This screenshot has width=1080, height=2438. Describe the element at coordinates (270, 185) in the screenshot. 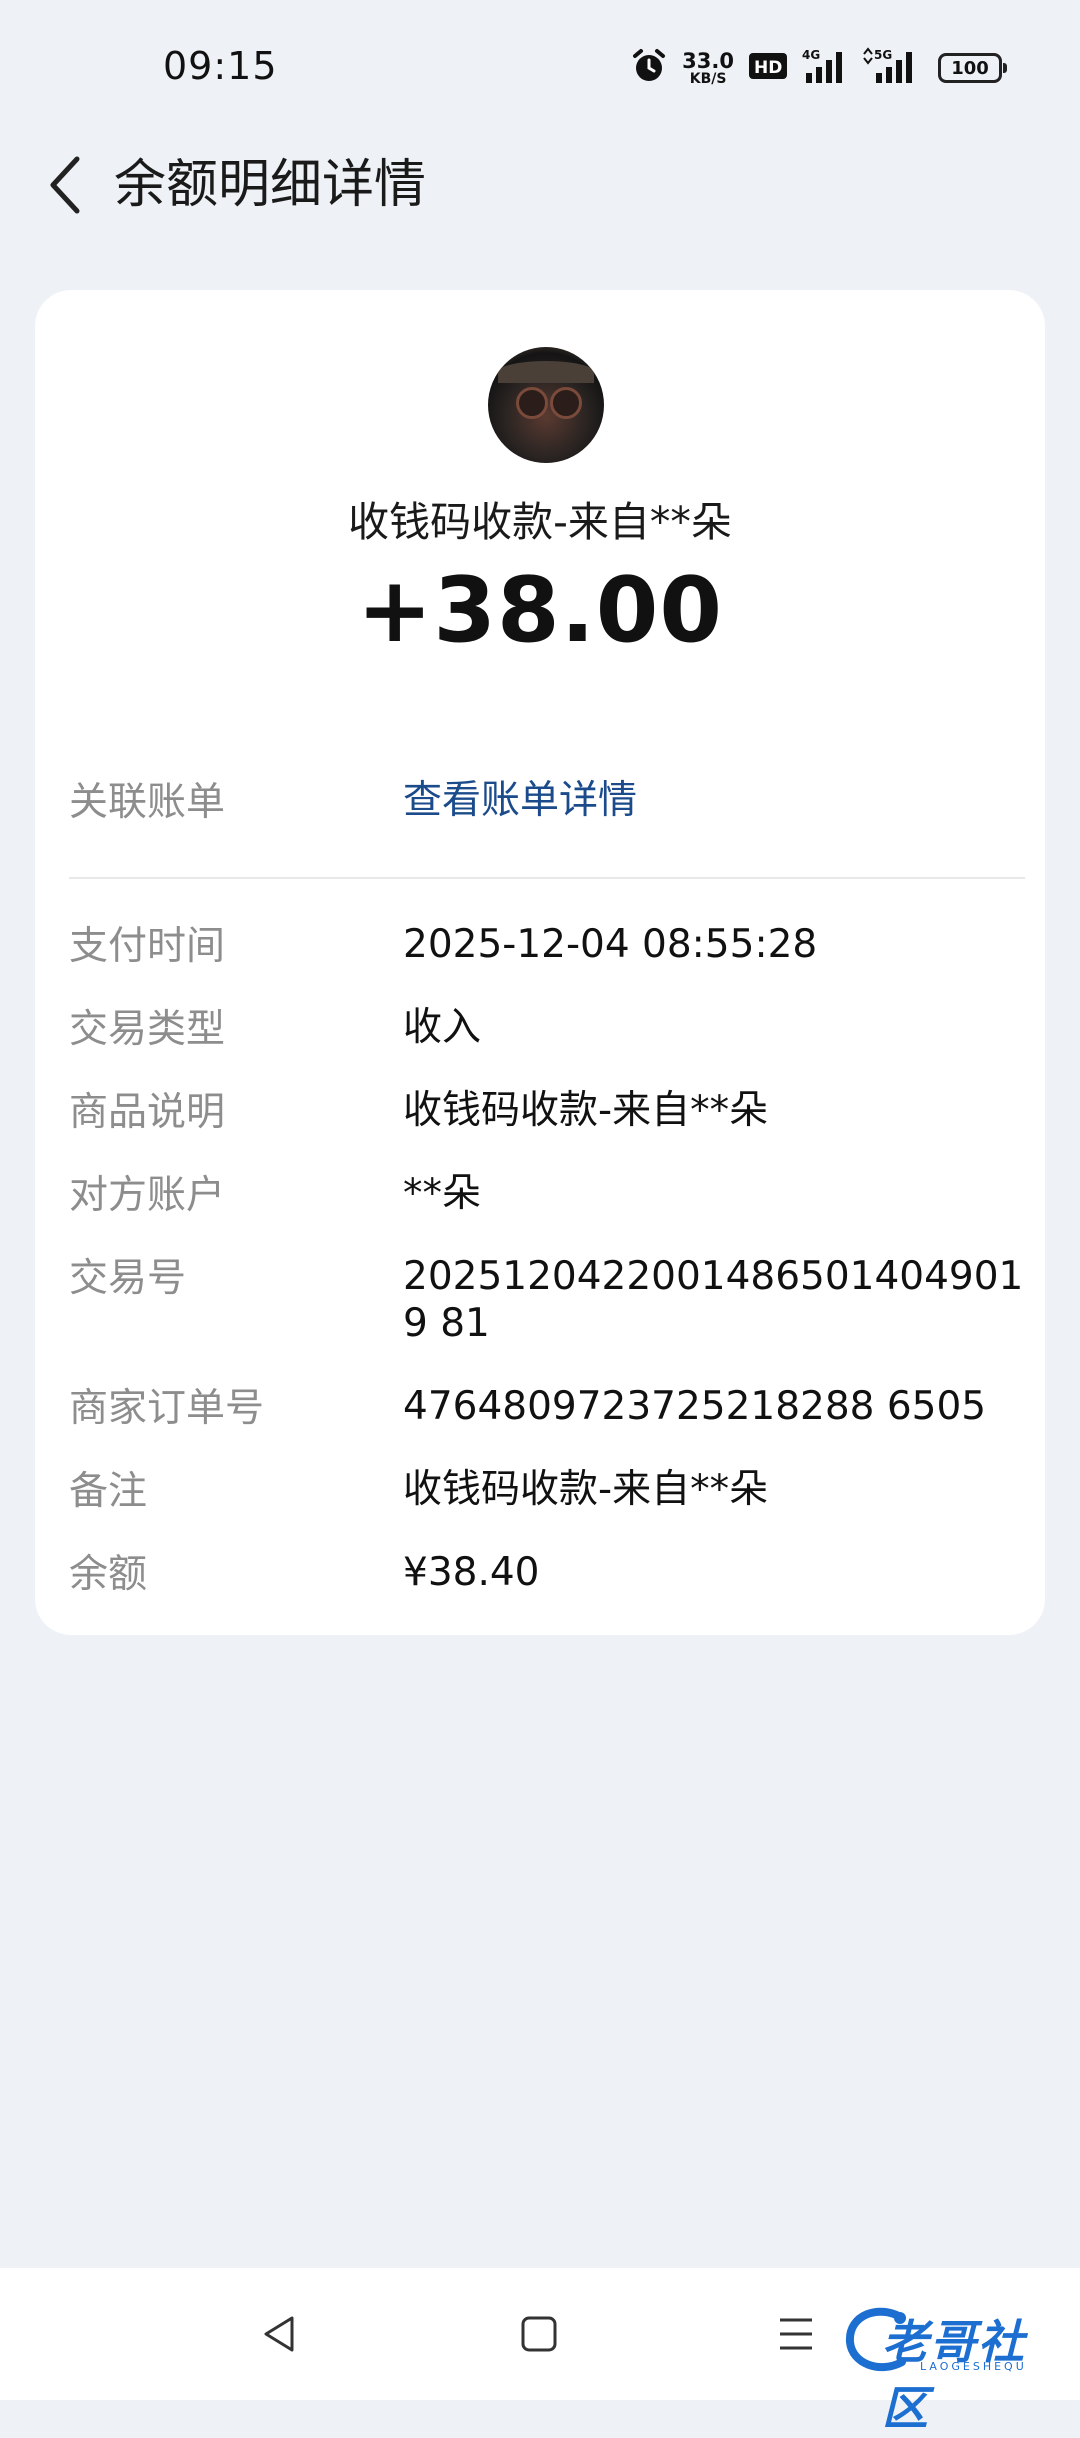

I see `page-title: 余额明细详情` at that location.